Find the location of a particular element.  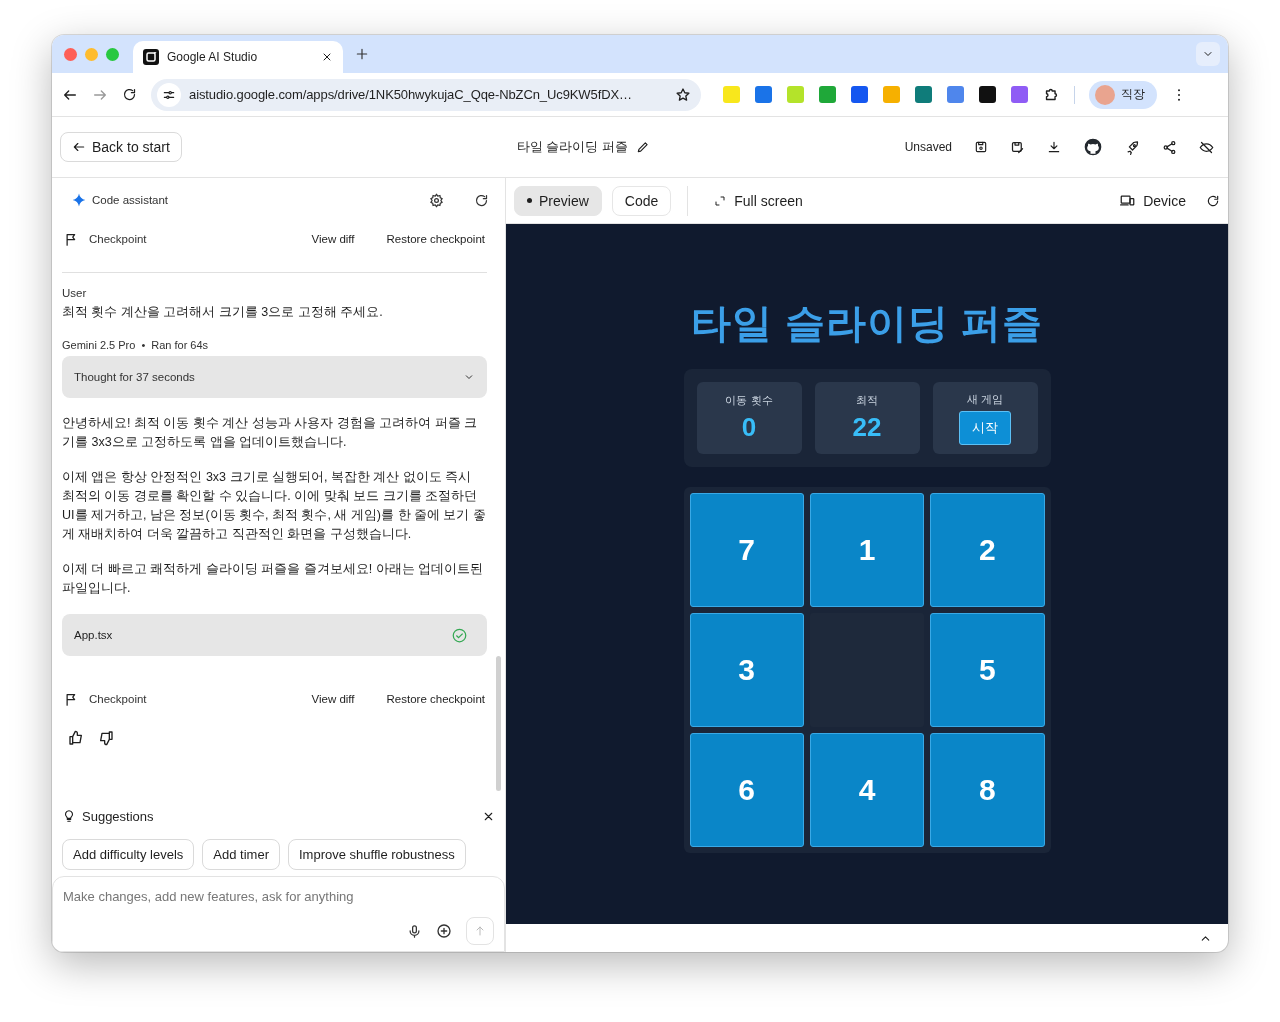

thumbs-up-icon is located at coordinates (76, 738).